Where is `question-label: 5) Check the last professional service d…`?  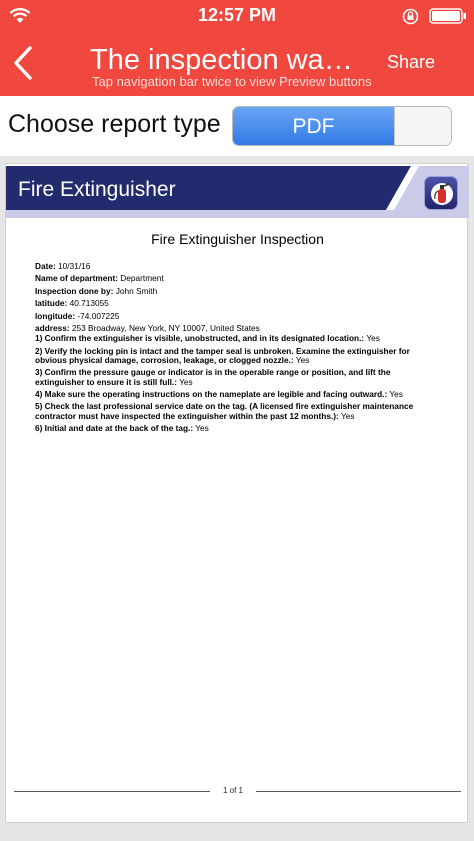
question-label: 5) Check the last professional service d… is located at coordinates (224, 411).